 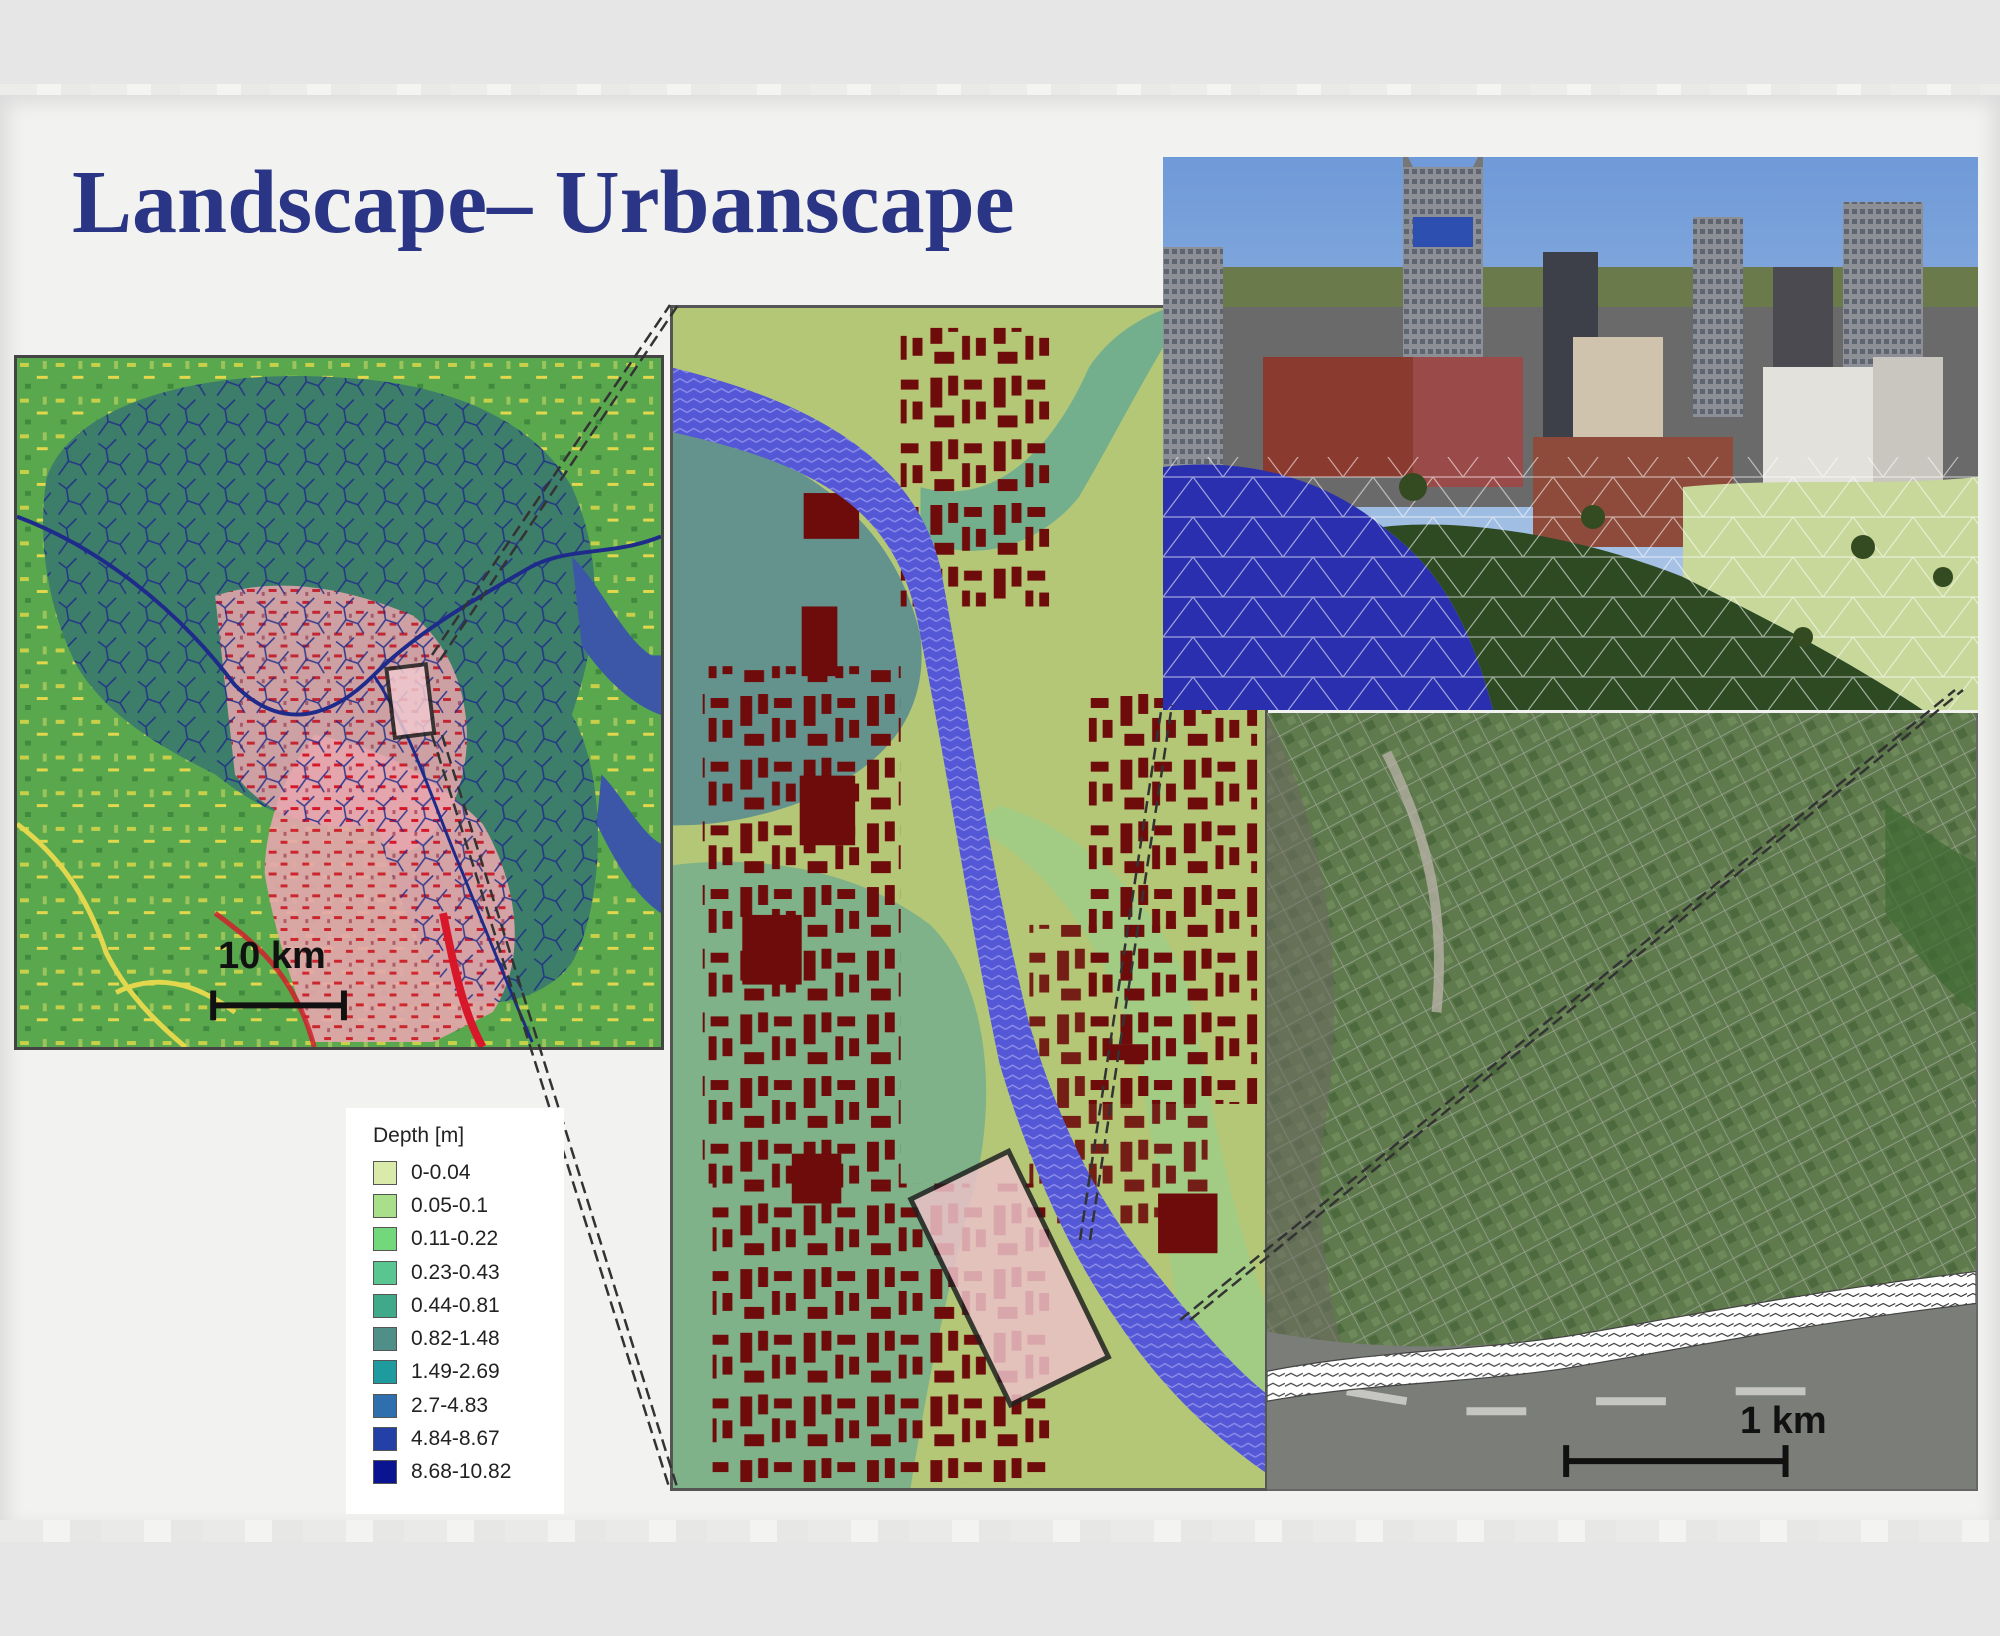 I want to click on scale-bar-1km-label: 1 km, so click(x=1783, y=1421).